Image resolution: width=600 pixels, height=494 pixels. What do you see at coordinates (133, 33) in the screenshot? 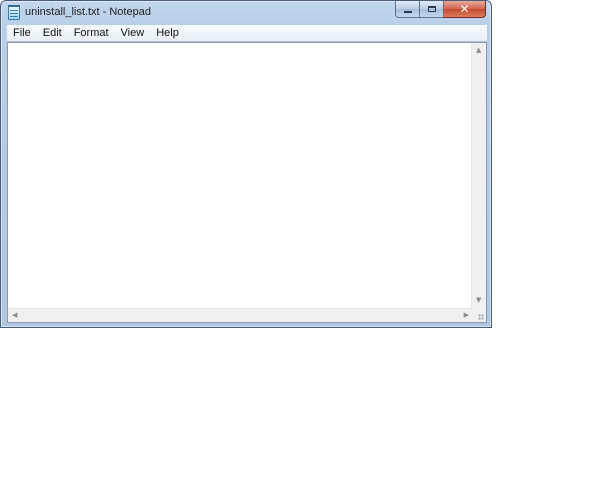
I see `menu-view: View` at bounding box center [133, 33].